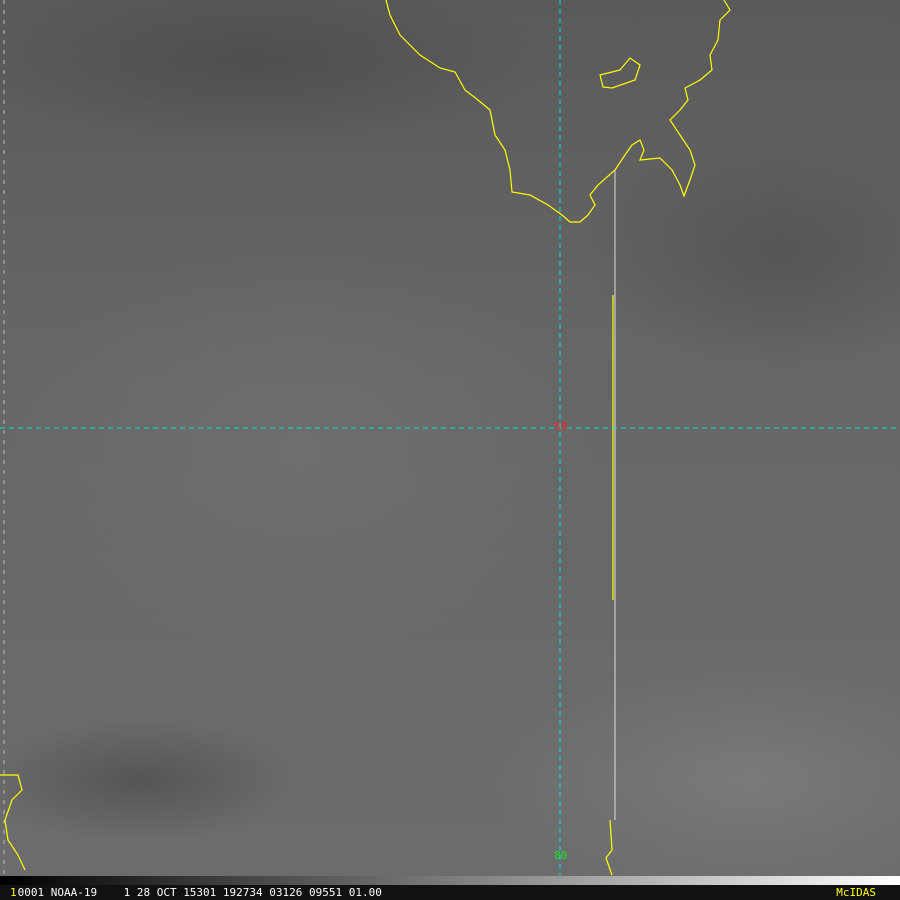 This screenshot has height=900, width=900. What do you see at coordinates (561, 426) in the screenshot?
I see `latitude-label: 50` at bounding box center [561, 426].